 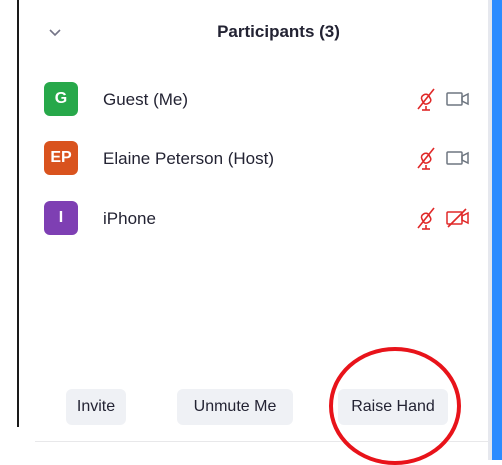 What do you see at coordinates (129, 218) in the screenshot?
I see `participant-name: iPhone` at bounding box center [129, 218].